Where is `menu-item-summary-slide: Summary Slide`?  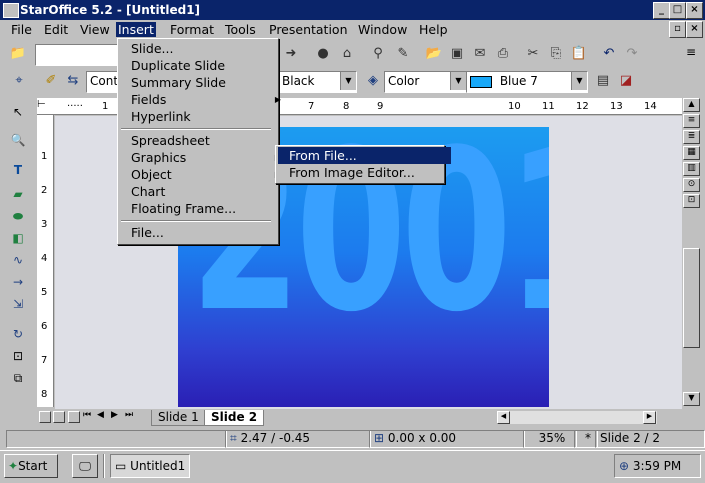
menu-item-summary-slide: Summary Slide is located at coordinates (202, 82).